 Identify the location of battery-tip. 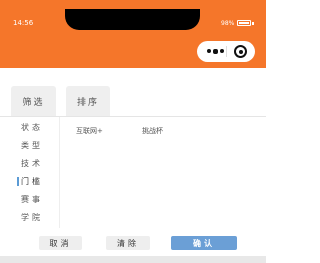
(253, 23).